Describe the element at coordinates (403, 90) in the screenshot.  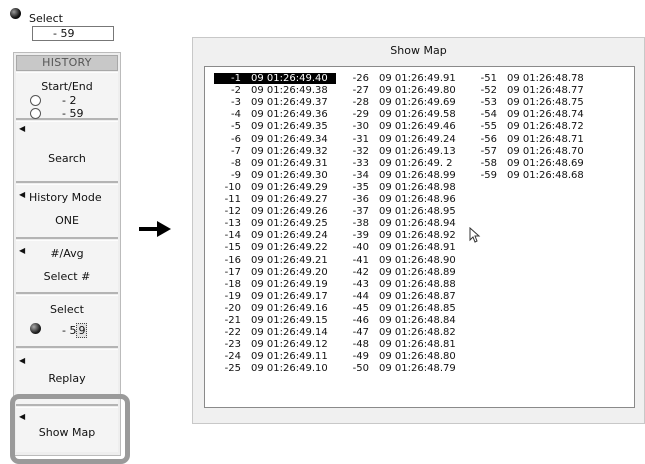
I see `map-entry: -27 09 01:26:49.80` at that location.